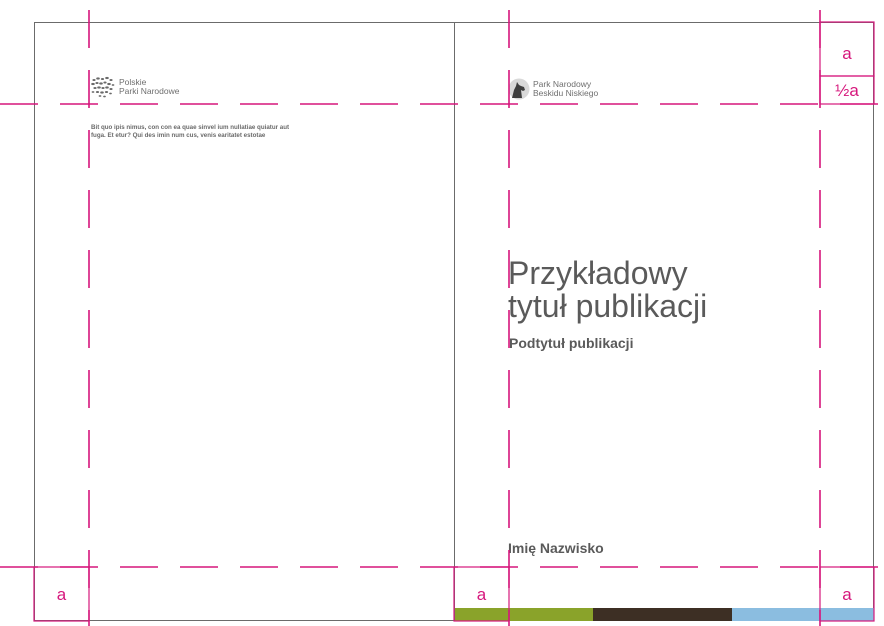 The height and width of the screenshot is (626, 884). What do you see at coordinates (103, 87) in the screenshot?
I see `leaf-cluster-icon` at bounding box center [103, 87].